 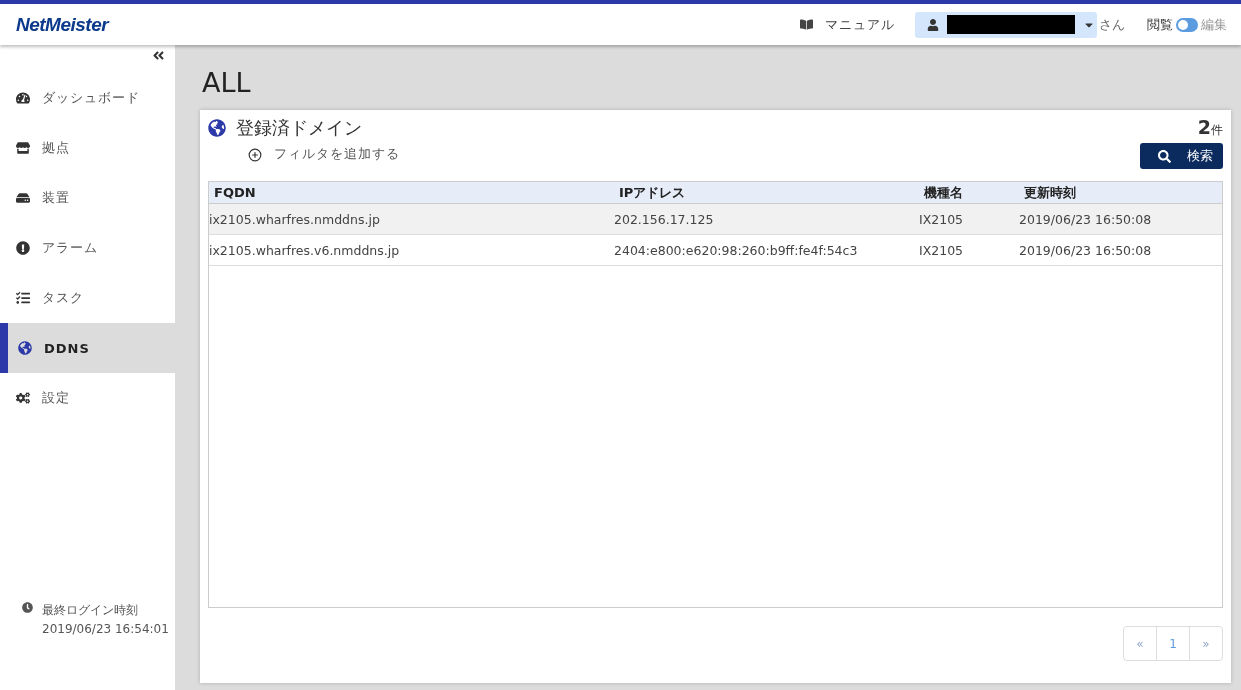 What do you see at coordinates (62, 24) in the screenshot?
I see `logo: NetMeister` at bounding box center [62, 24].